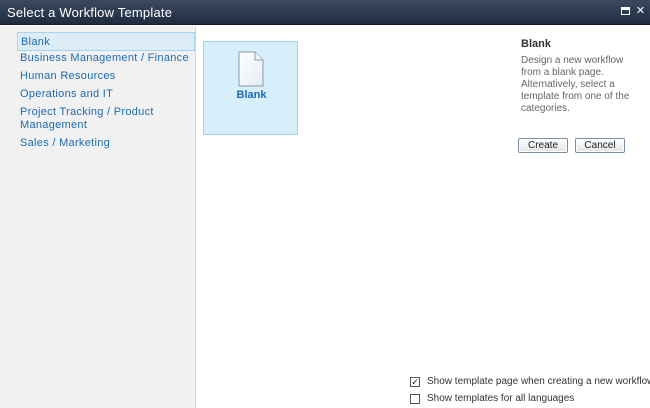  Describe the element at coordinates (251, 95) in the screenshot. I see `template-tile-label: Blank` at that location.